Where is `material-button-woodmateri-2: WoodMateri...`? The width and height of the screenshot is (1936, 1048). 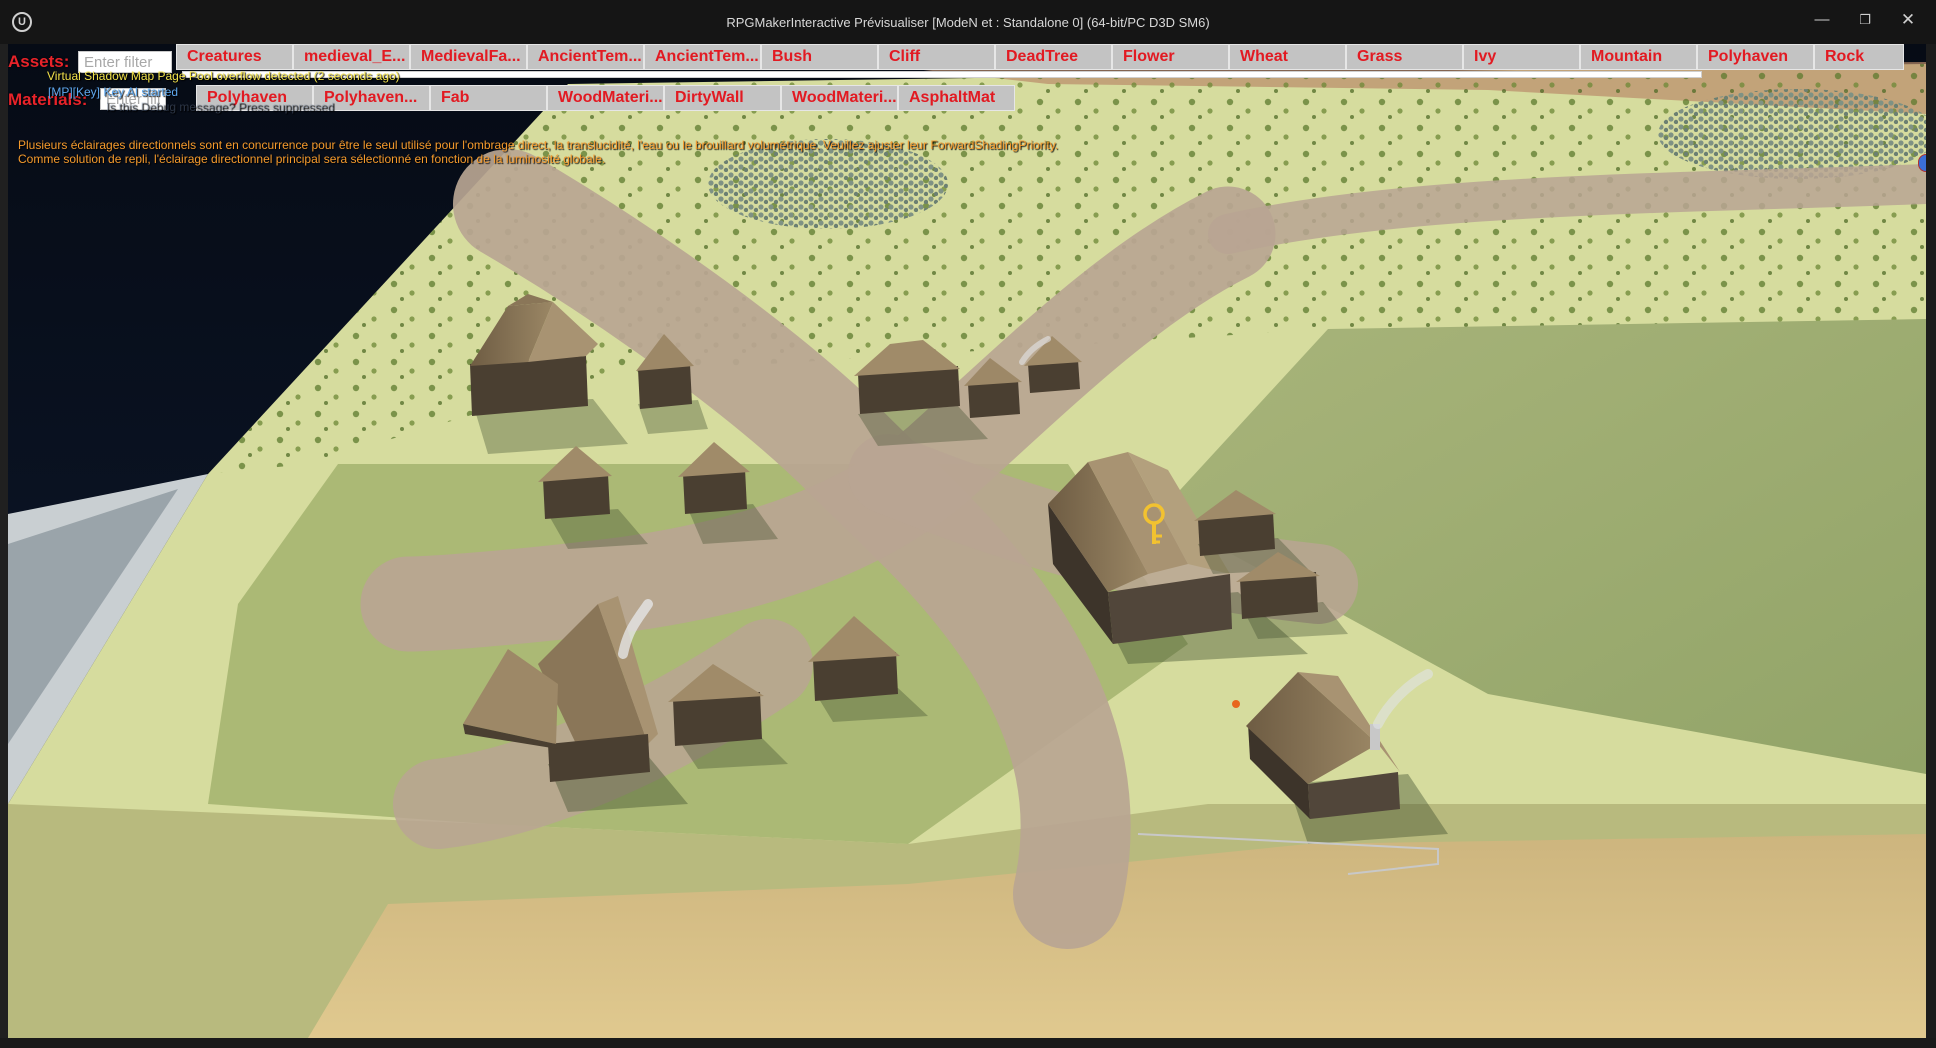 material-button-woodmateri-2: WoodMateri... is located at coordinates (839, 98).